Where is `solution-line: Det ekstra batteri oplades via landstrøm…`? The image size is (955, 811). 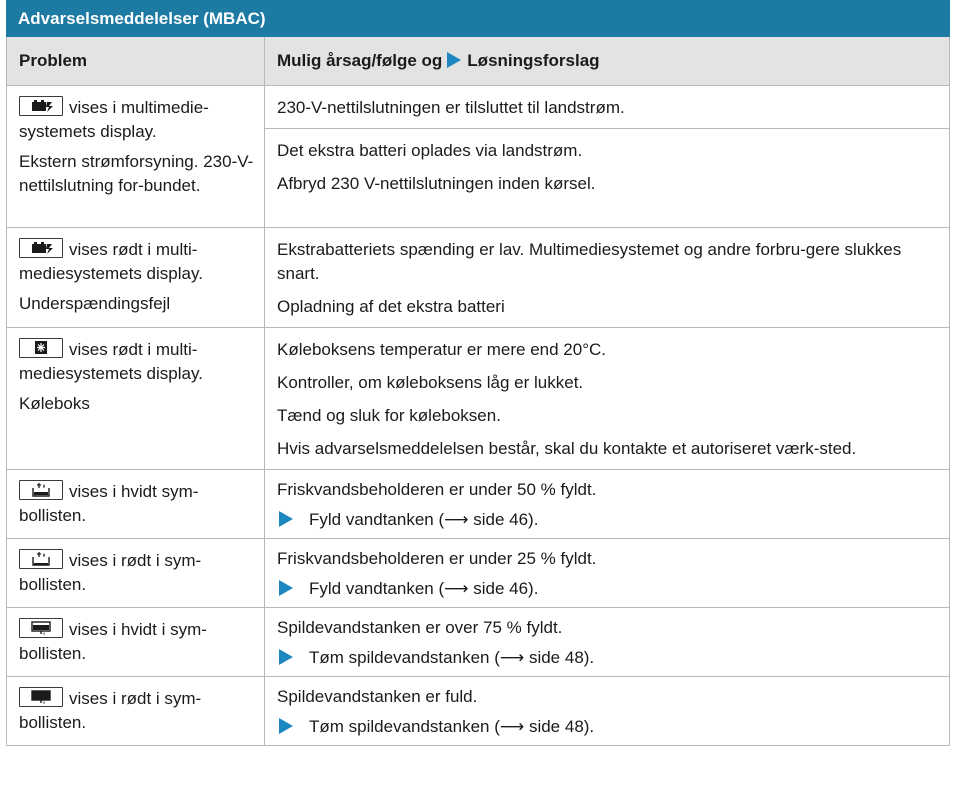
solution-line: Det ekstra batteri oplades via landstrøm… is located at coordinates (430, 150).